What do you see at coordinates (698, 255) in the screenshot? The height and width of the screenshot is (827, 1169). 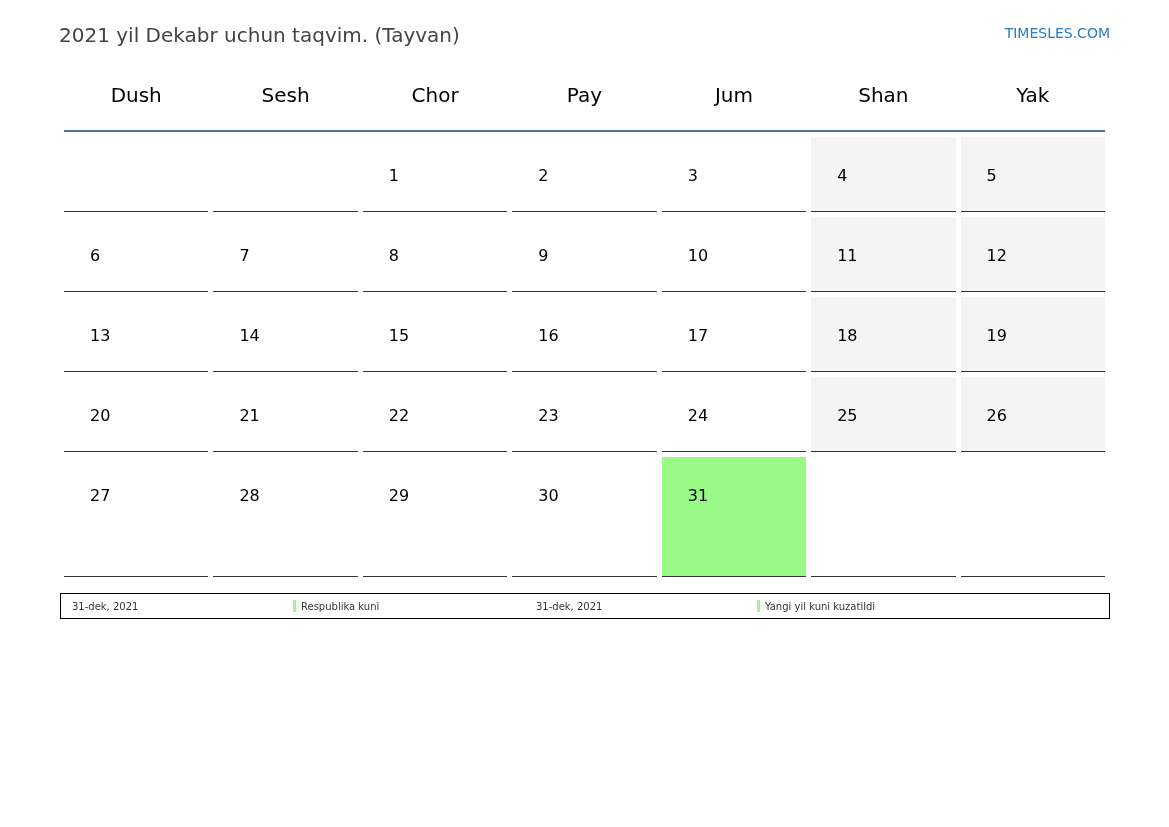 I see `day-number: 10` at bounding box center [698, 255].